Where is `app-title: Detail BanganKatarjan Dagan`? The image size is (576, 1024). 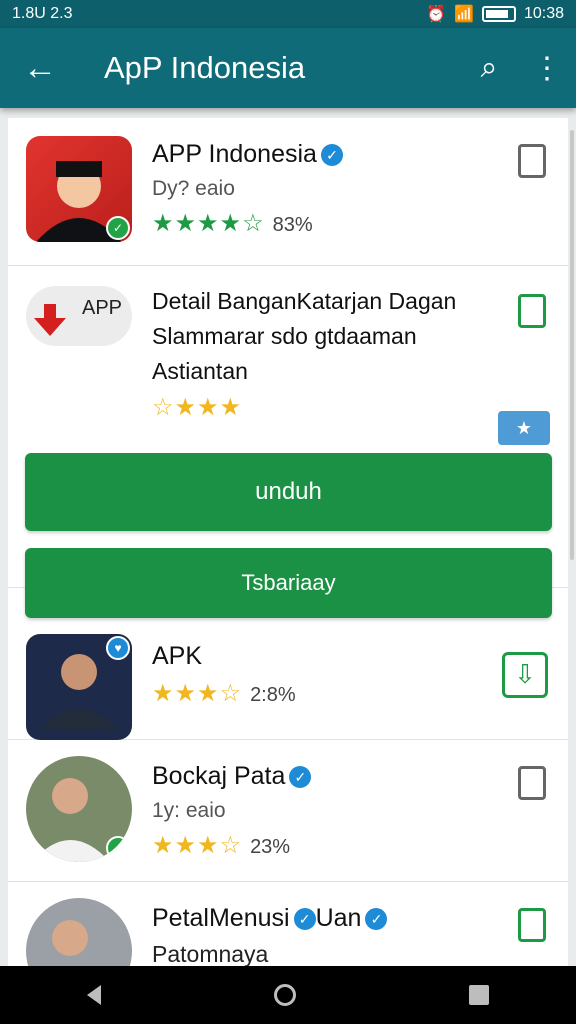
app-title: Detail BanganKatarjan Dagan is located at coordinates (304, 301).